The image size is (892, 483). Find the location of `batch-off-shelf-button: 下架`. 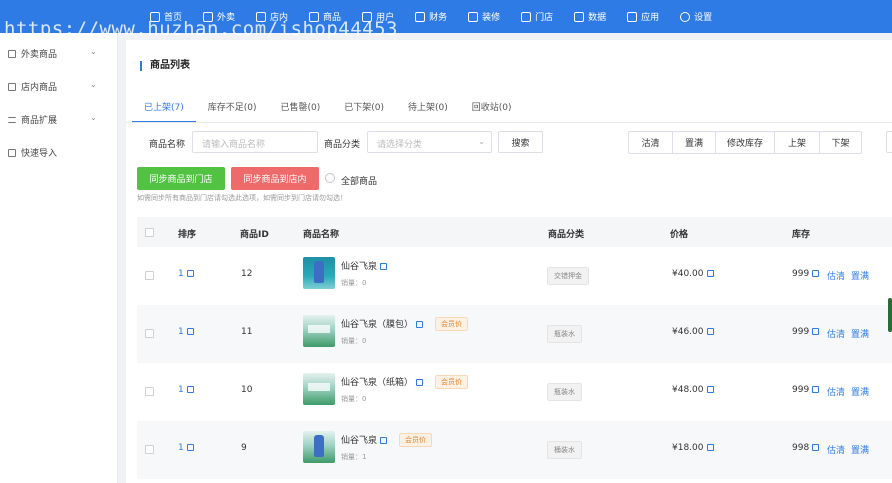

batch-off-shelf-button: 下架 is located at coordinates (840, 142).